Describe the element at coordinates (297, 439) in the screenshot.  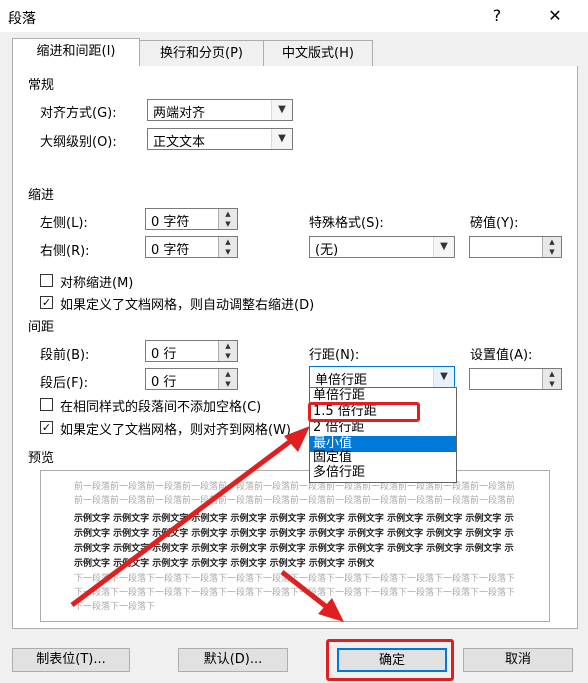
I see `annotation-arrowhead` at that location.